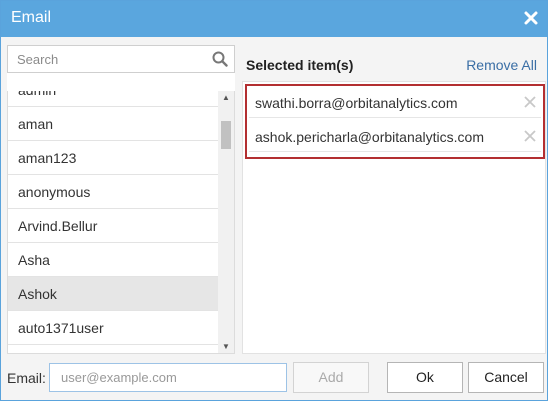 This screenshot has height=401, width=548. What do you see at coordinates (226, 222) in the screenshot?
I see `list-scrollbar: ▲ ▼` at bounding box center [226, 222].